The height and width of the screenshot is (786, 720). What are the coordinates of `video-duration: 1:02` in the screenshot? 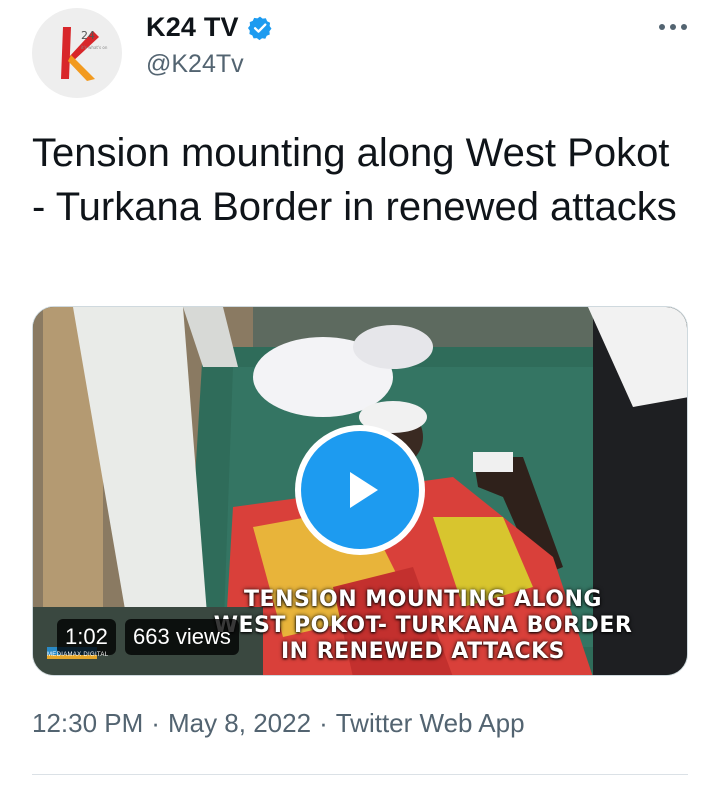 It's located at (86, 637).